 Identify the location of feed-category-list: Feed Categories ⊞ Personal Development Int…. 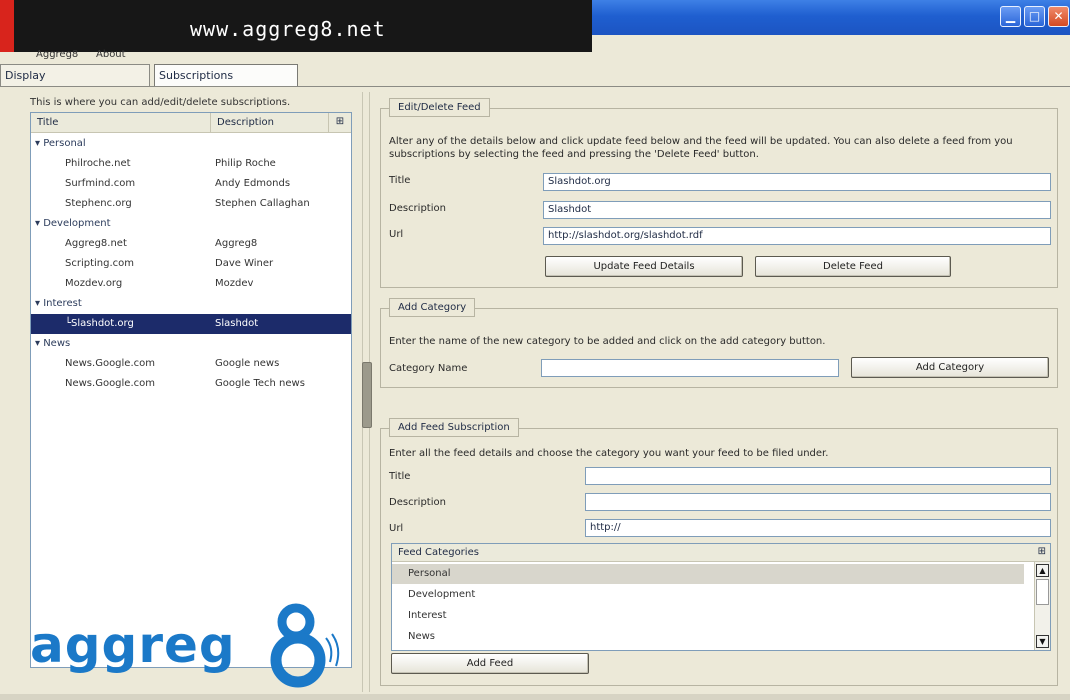
(721, 597).